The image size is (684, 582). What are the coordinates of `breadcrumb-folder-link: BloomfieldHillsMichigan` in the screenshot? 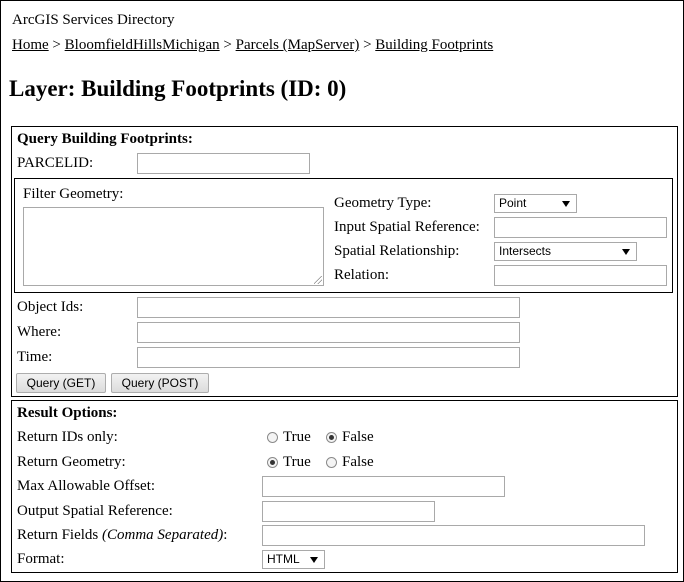 It's located at (142, 45).